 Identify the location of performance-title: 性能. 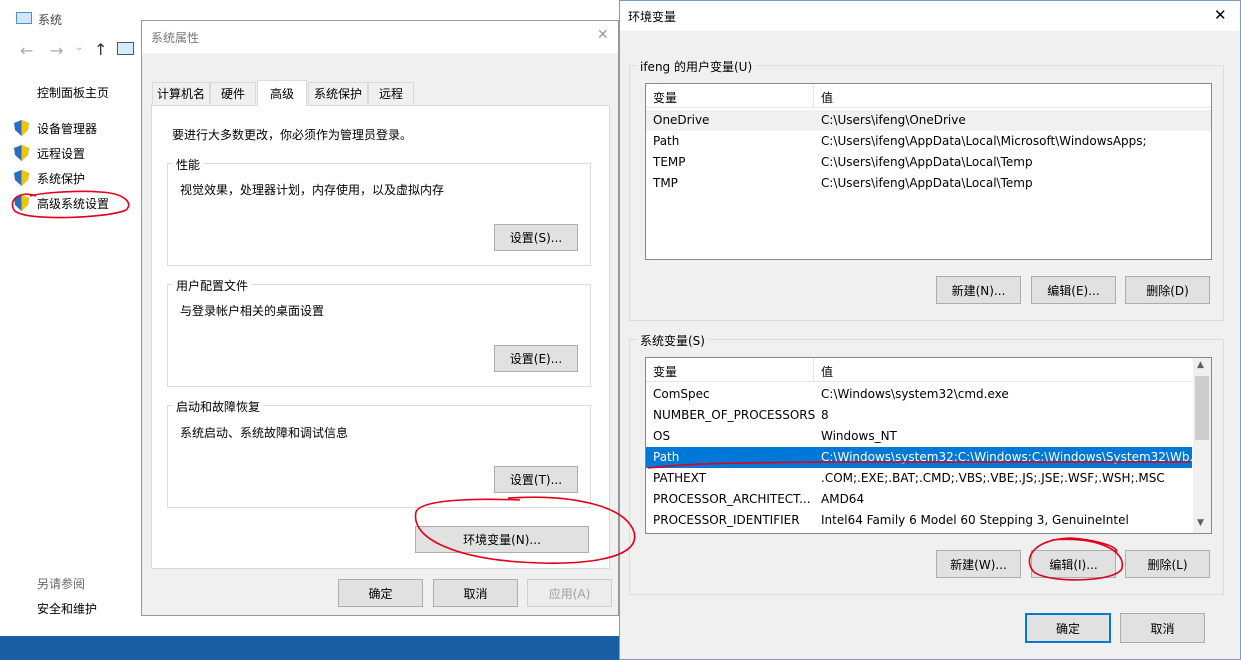
(188, 164).